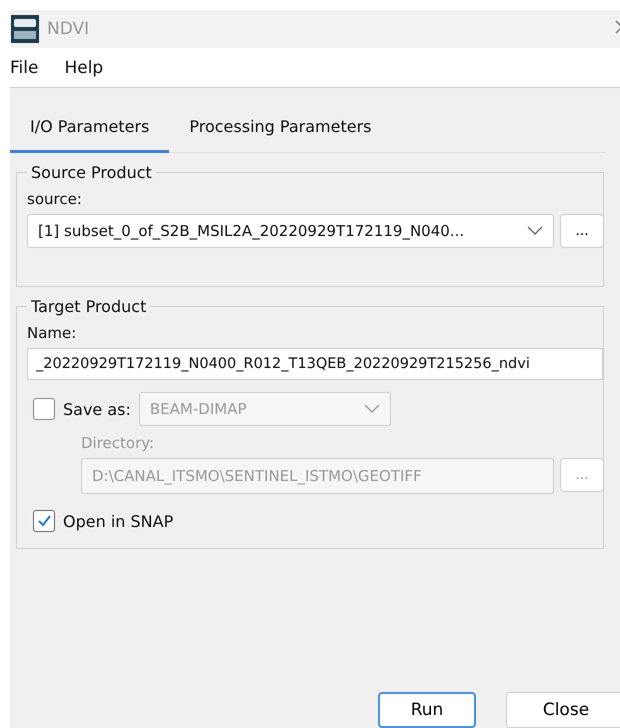  What do you see at coordinates (89, 306) in the screenshot?
I see `group-title: Target Product` at bounding box center [89, 306].